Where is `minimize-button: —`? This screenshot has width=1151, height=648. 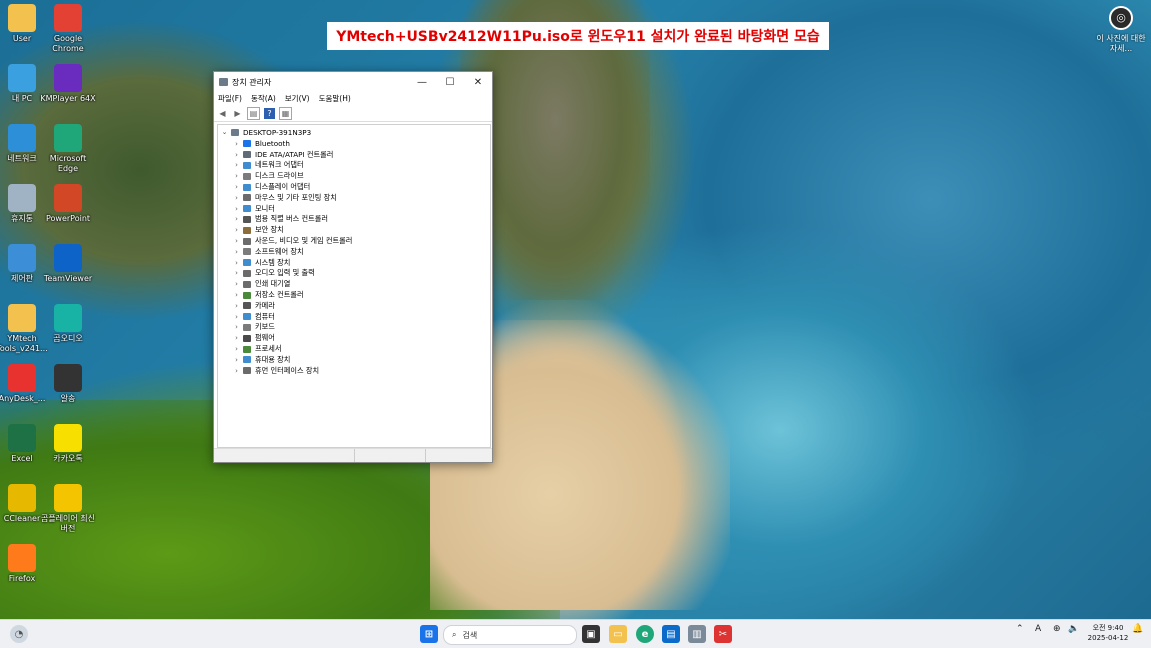
minimize-button: — is located at coordinates (422, 82).